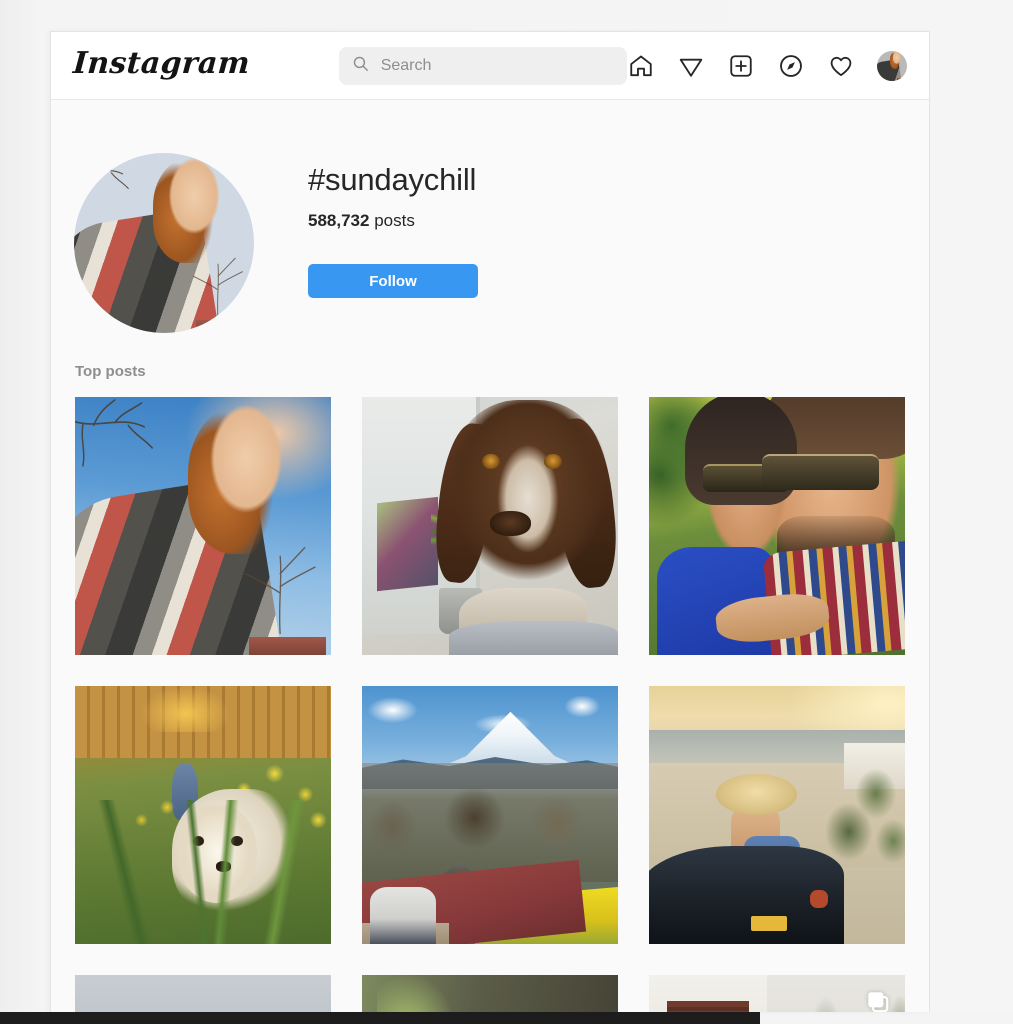 The height and width of the screenshot is (1024, 1013). I want to click on search-icon, so click(360, 66).